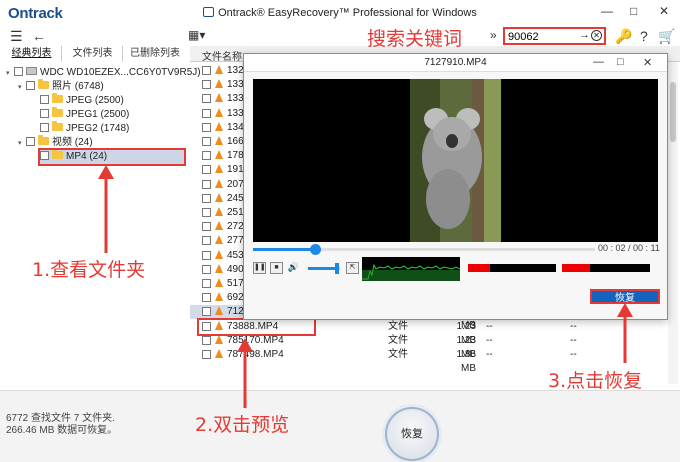  What do you see at coordinates (584, 35) in the screenshot?
I see `search-go-icon: →` at bounding box center [584, 35].